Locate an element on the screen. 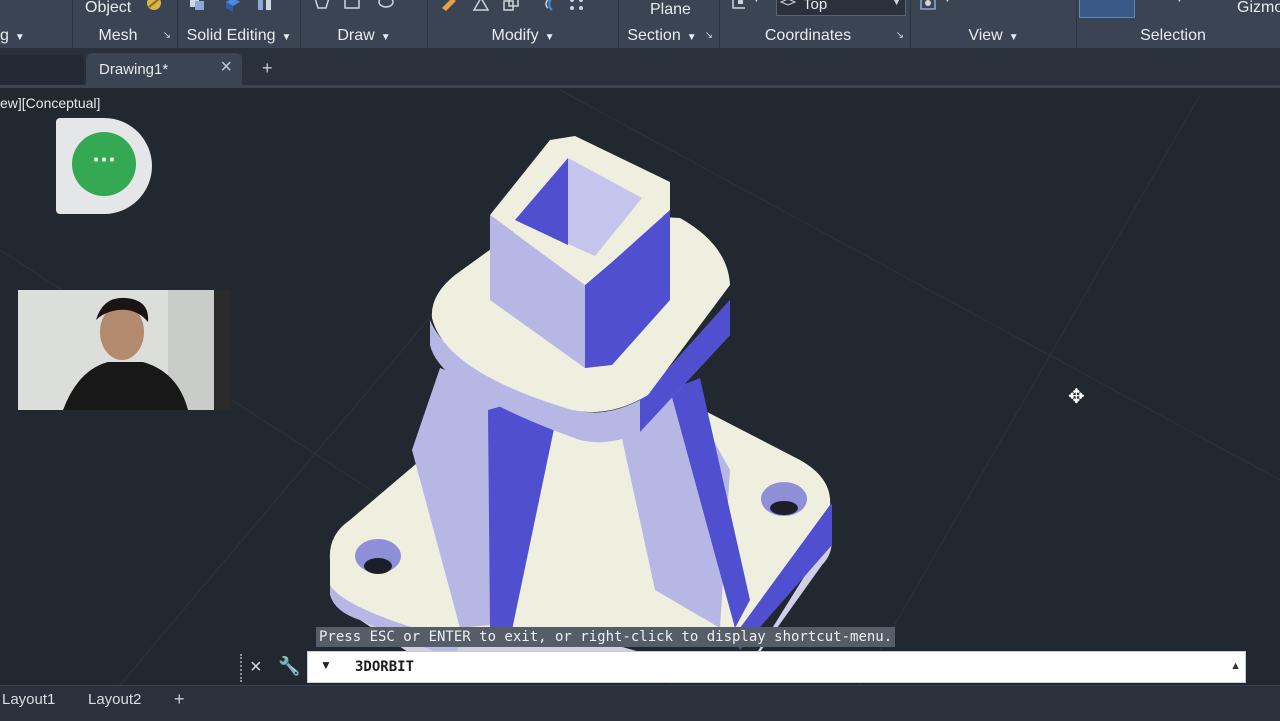 This screenshot has width=1280, height=721. add-layout-icon: + is located at coordinates (179, 699).